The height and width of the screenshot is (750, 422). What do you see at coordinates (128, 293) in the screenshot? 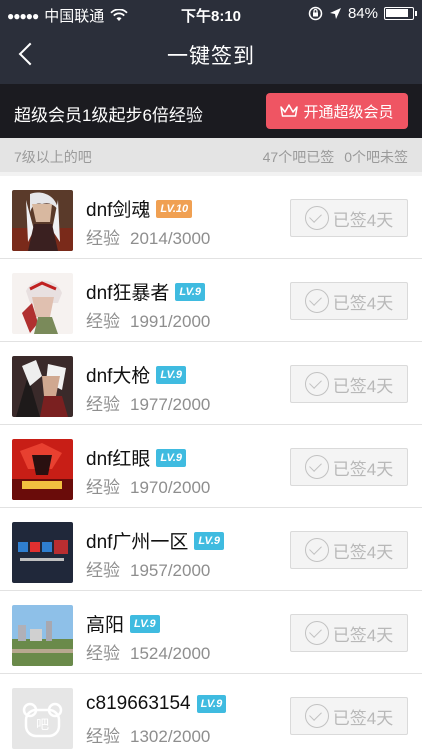
I see `forum-name: dnf狂暴者` at bounding box center [128, 293].